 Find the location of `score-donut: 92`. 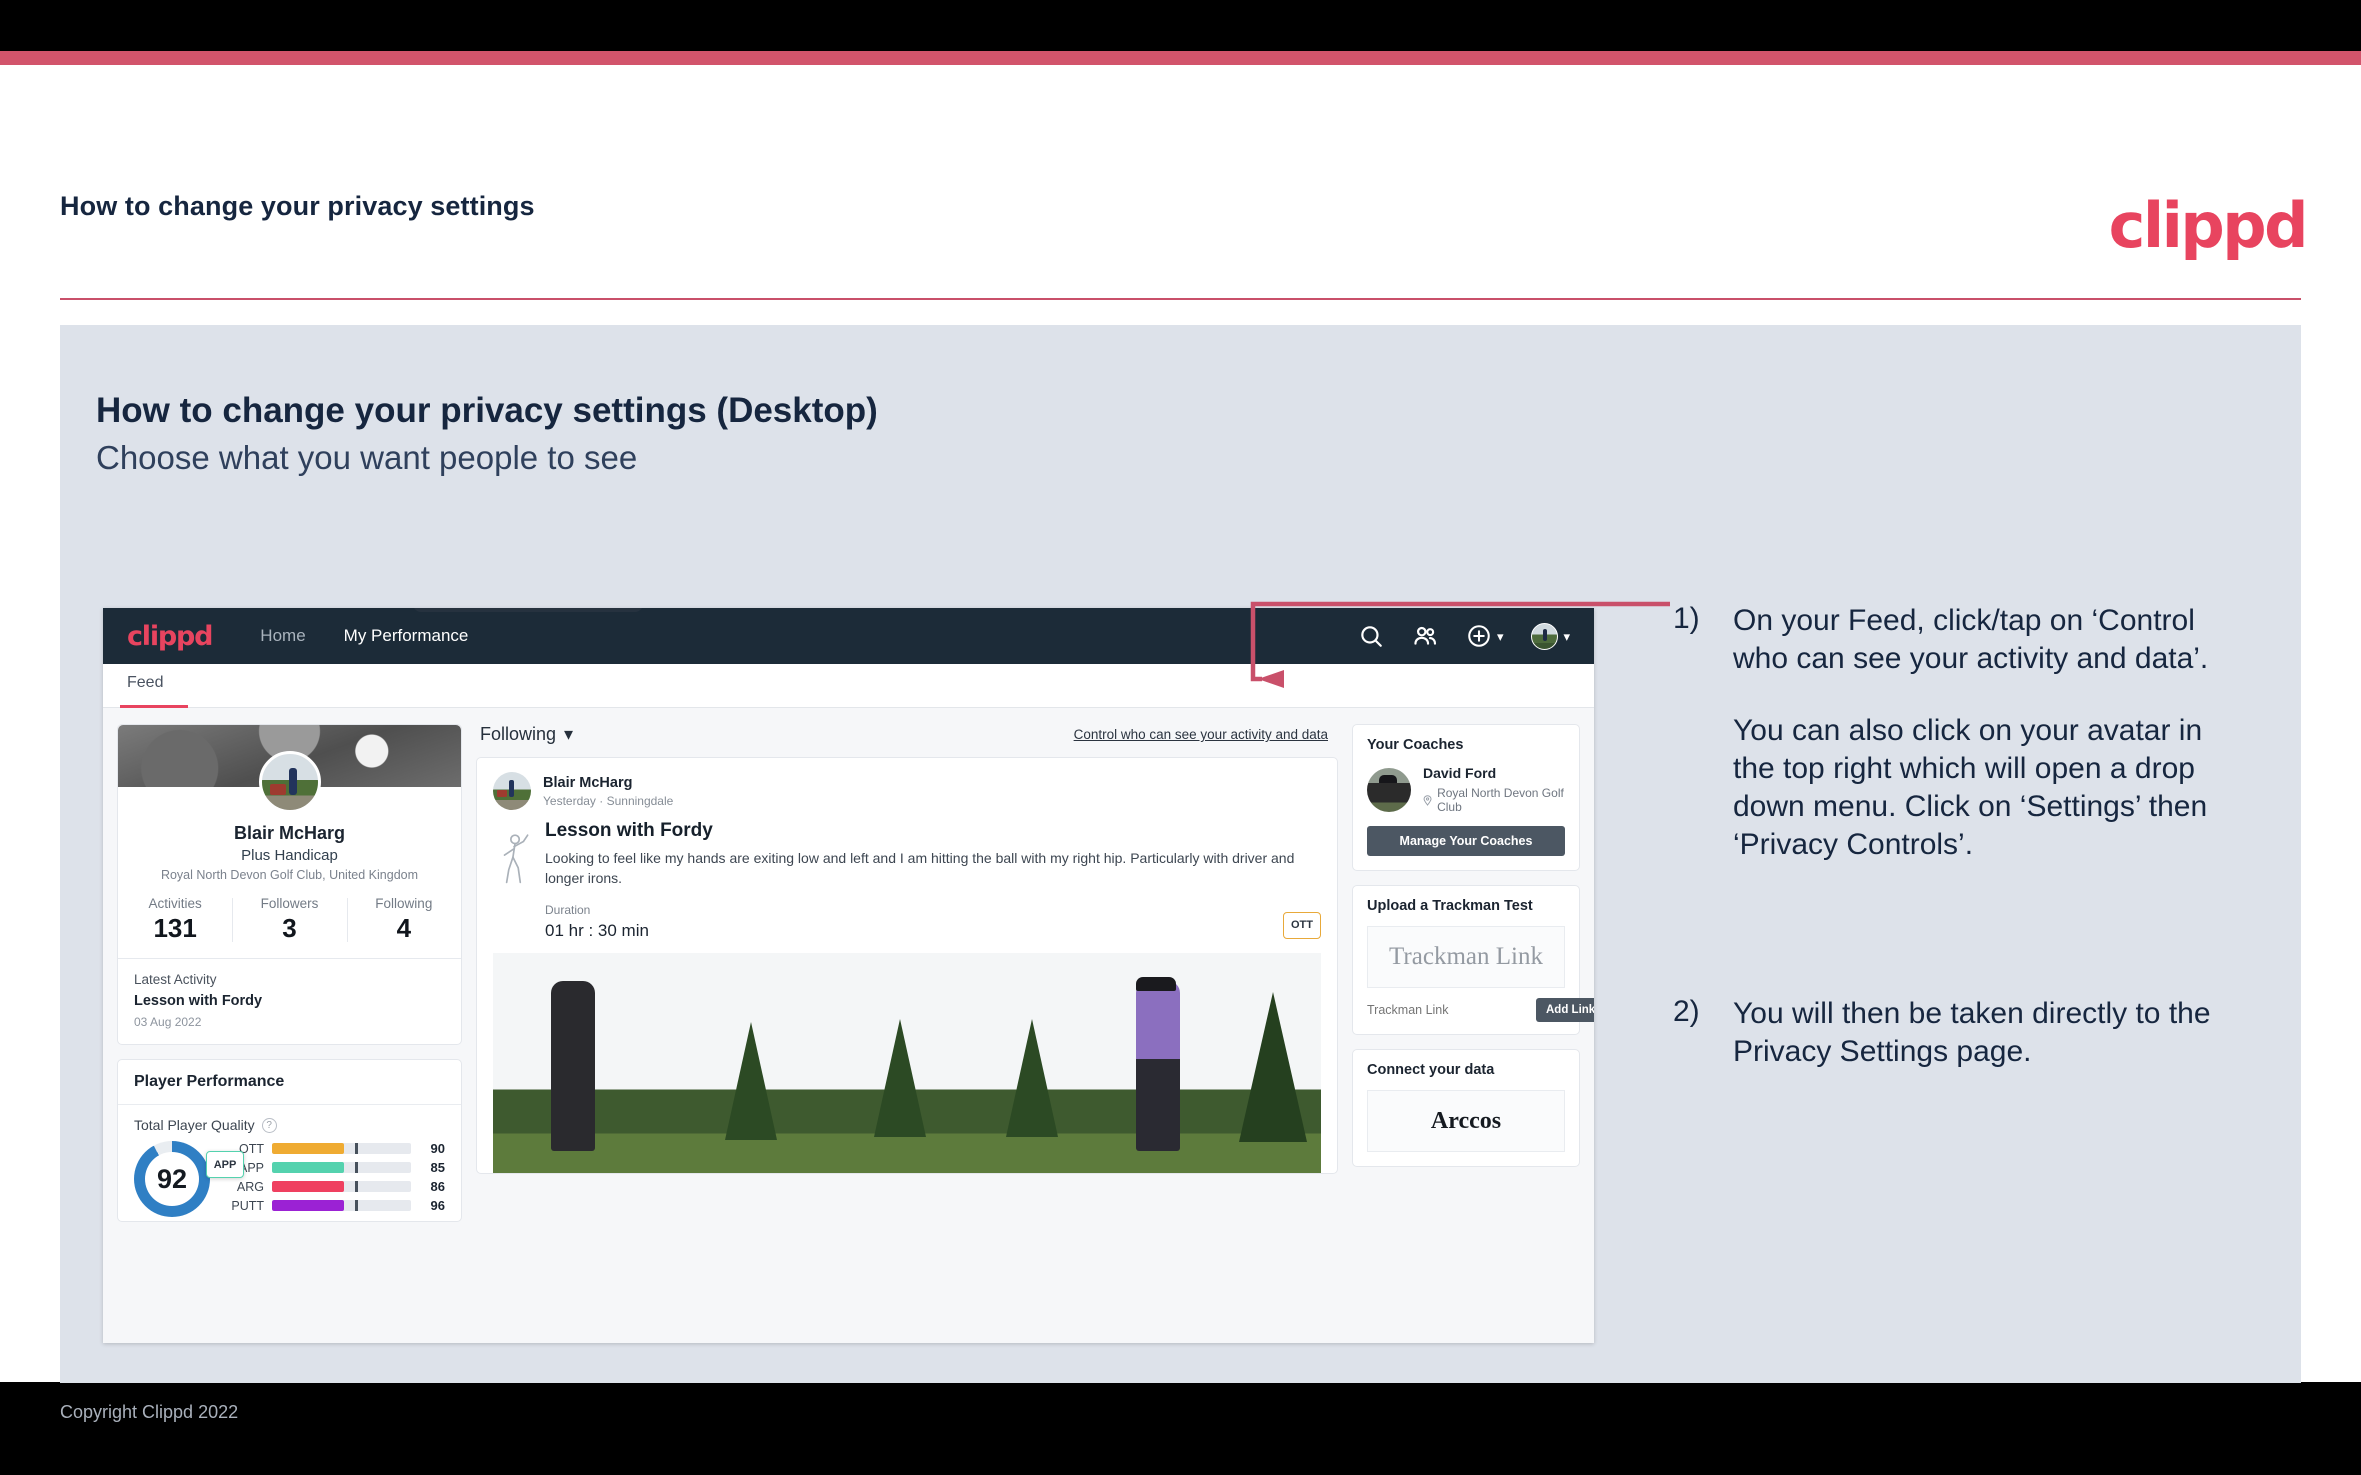

score-donut: 92 is located at coordinates (172, 1179).